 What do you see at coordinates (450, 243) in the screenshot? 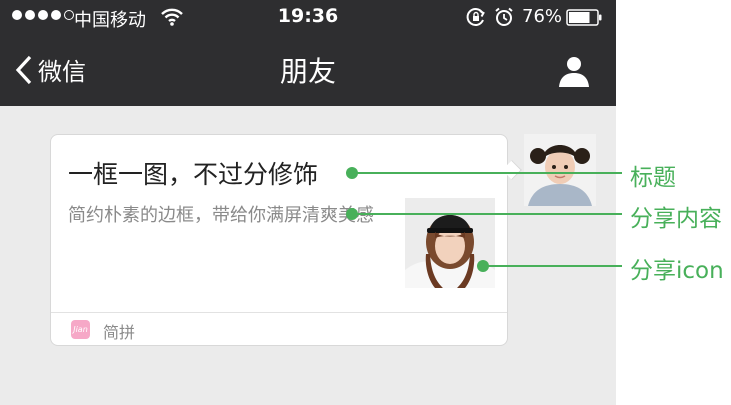
I see `share-thumbnail-image` at bounding box center [450, 243].